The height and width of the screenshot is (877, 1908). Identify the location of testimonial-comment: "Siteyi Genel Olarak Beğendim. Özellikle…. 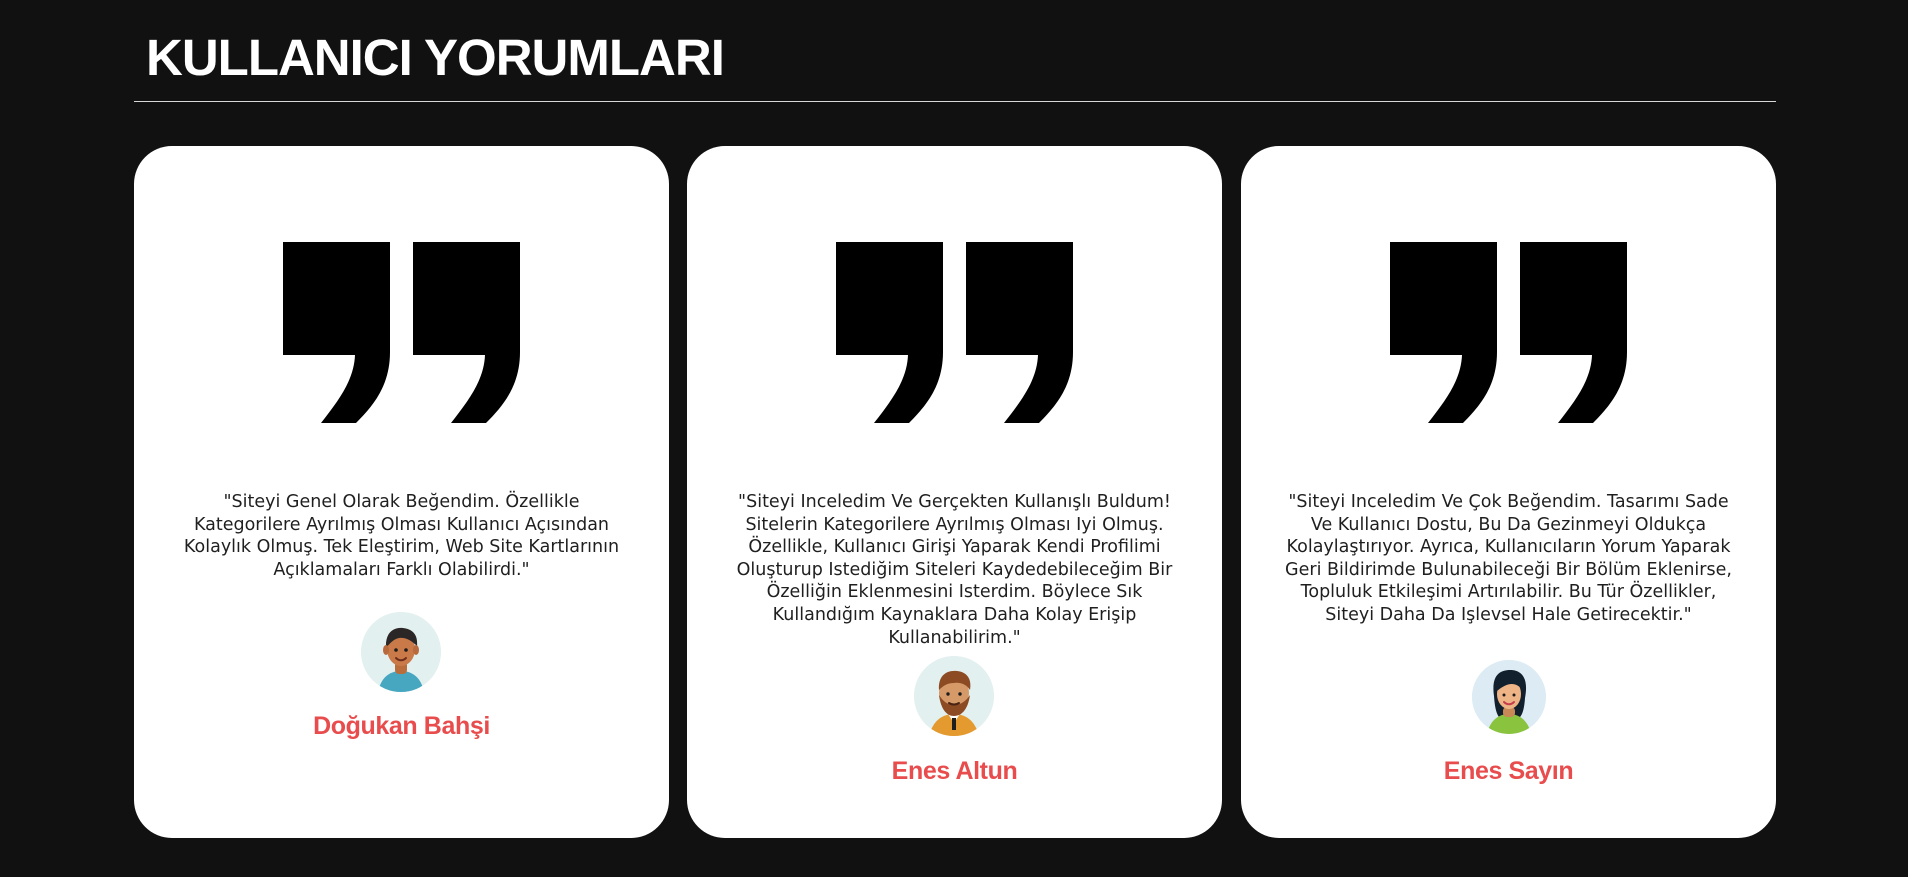
(401, 536).